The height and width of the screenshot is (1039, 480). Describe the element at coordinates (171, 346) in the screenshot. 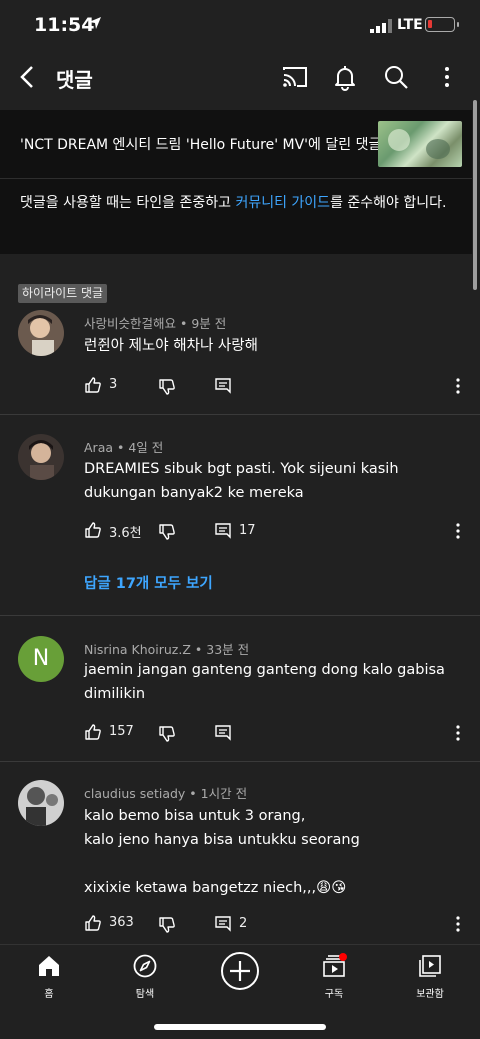

I see `comment-text: 런쥔아 제노야 해차나 사랑해` at that location.